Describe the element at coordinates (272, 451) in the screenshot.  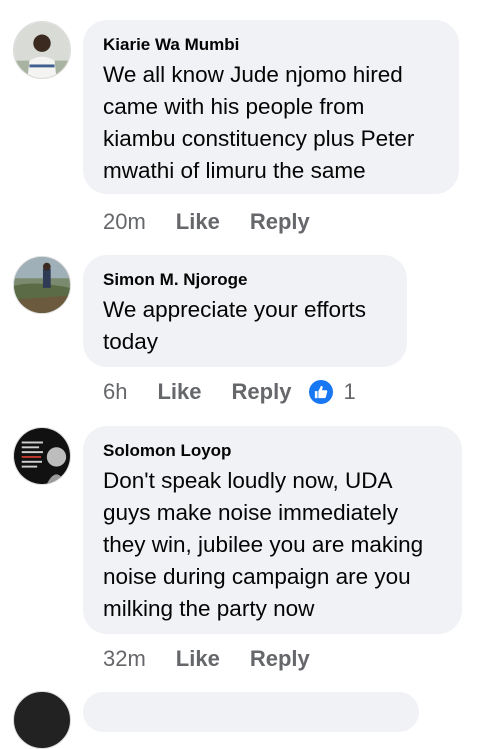
I see `comment-author: Solomon Loyop` at that location.